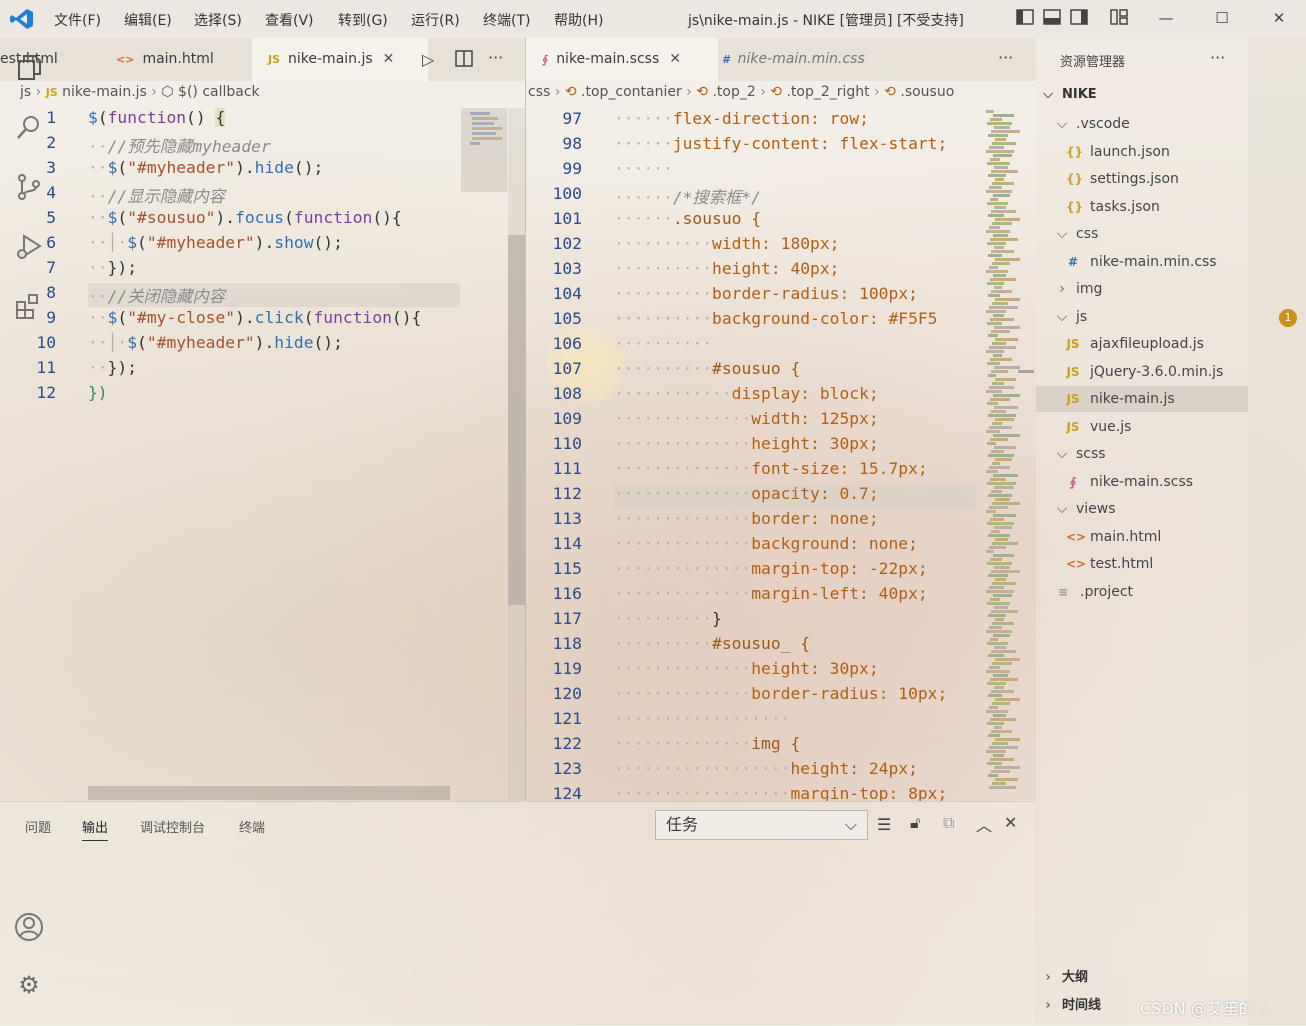 The image size is (1306, 1026). Describe the element at coordinates (29, 985) in the screenshot. I see `settings-gear-icon: ⚙` at that location.